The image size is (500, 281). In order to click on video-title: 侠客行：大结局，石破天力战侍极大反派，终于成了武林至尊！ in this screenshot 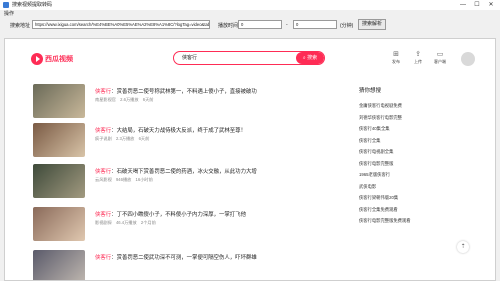, I will do `click(170, 130)`.